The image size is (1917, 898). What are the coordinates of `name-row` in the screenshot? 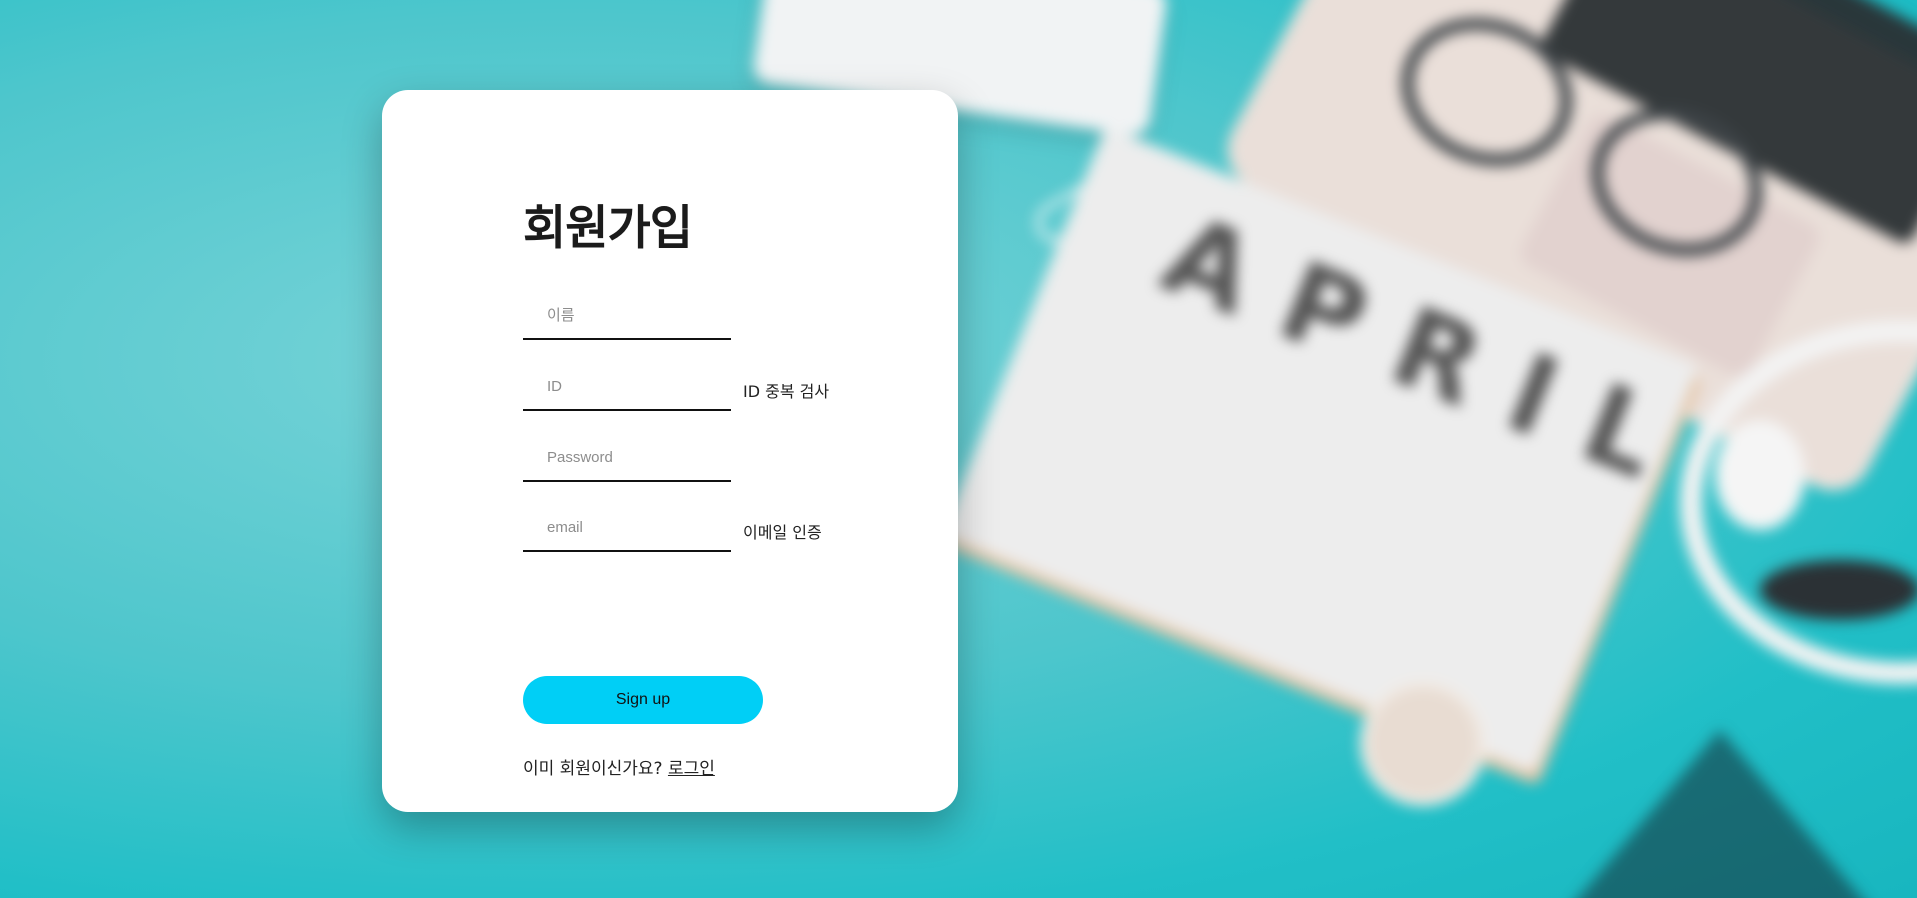 It's located at (733, 317).